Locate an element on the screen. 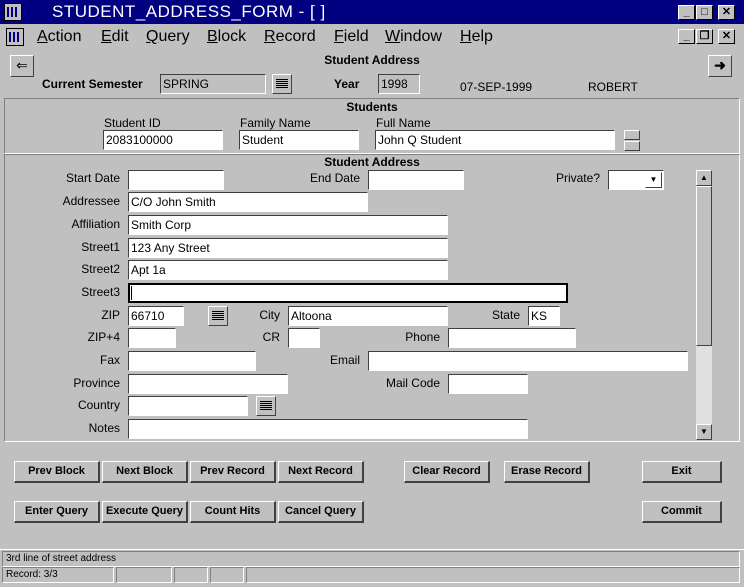 The height and width of the screenshot is (587, 744). menu-query: Query is located at coordinates (168, 37).